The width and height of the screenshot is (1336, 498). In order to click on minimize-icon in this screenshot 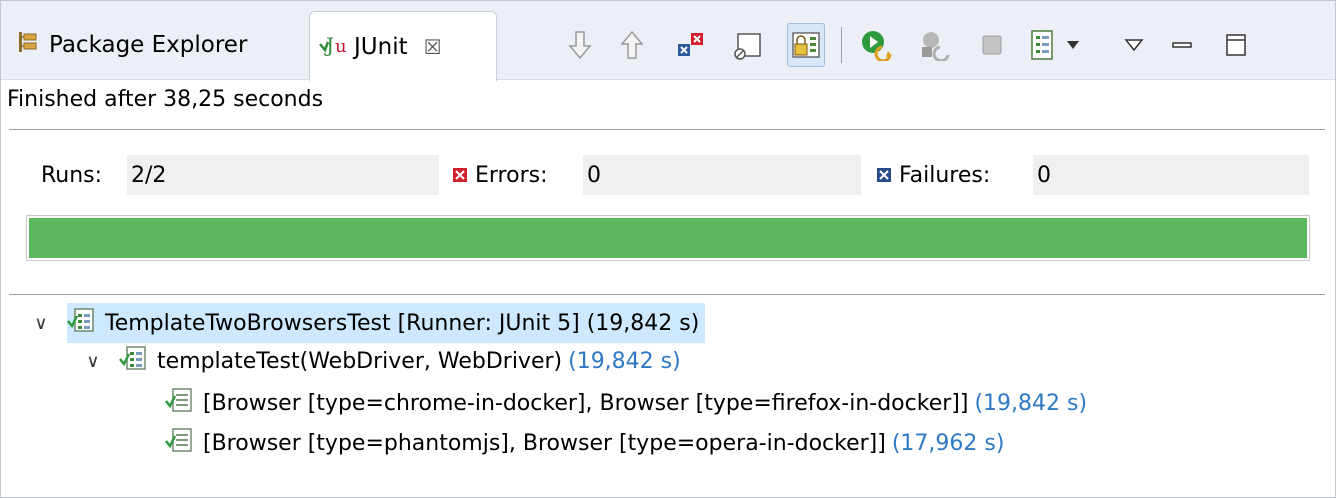, I will do `click(1182, 45)`.